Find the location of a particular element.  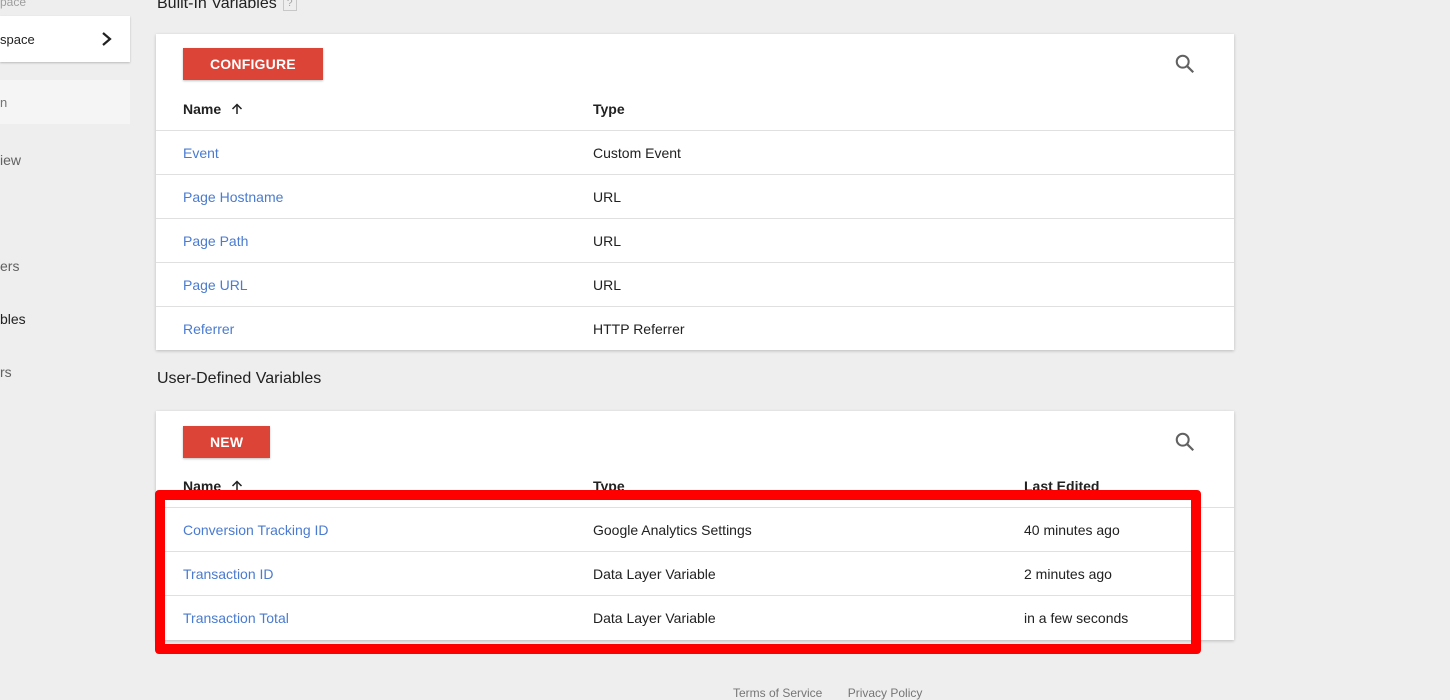

workspace-label: pace is located at coordinates (13, 4).